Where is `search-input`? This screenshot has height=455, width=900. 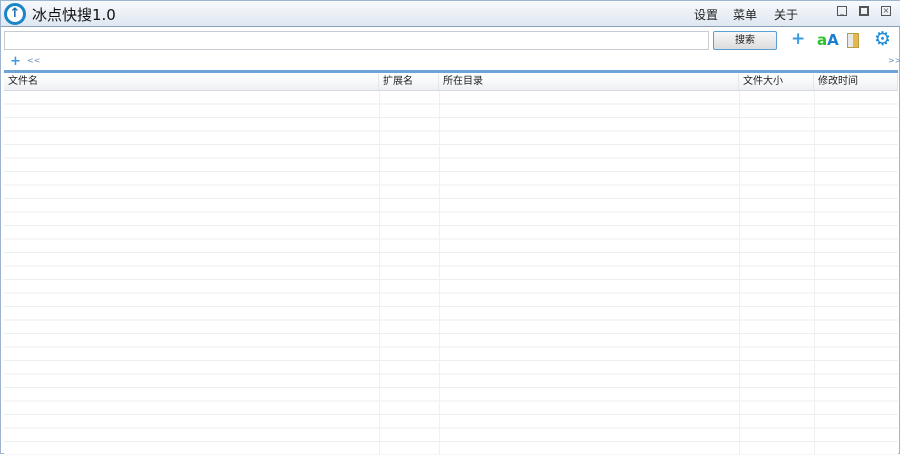 search-input is located at coordinates (356, 40).